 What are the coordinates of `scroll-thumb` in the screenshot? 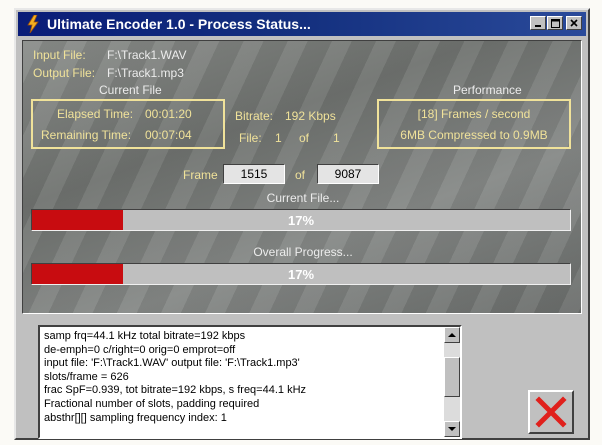 It's located at (452, 377).